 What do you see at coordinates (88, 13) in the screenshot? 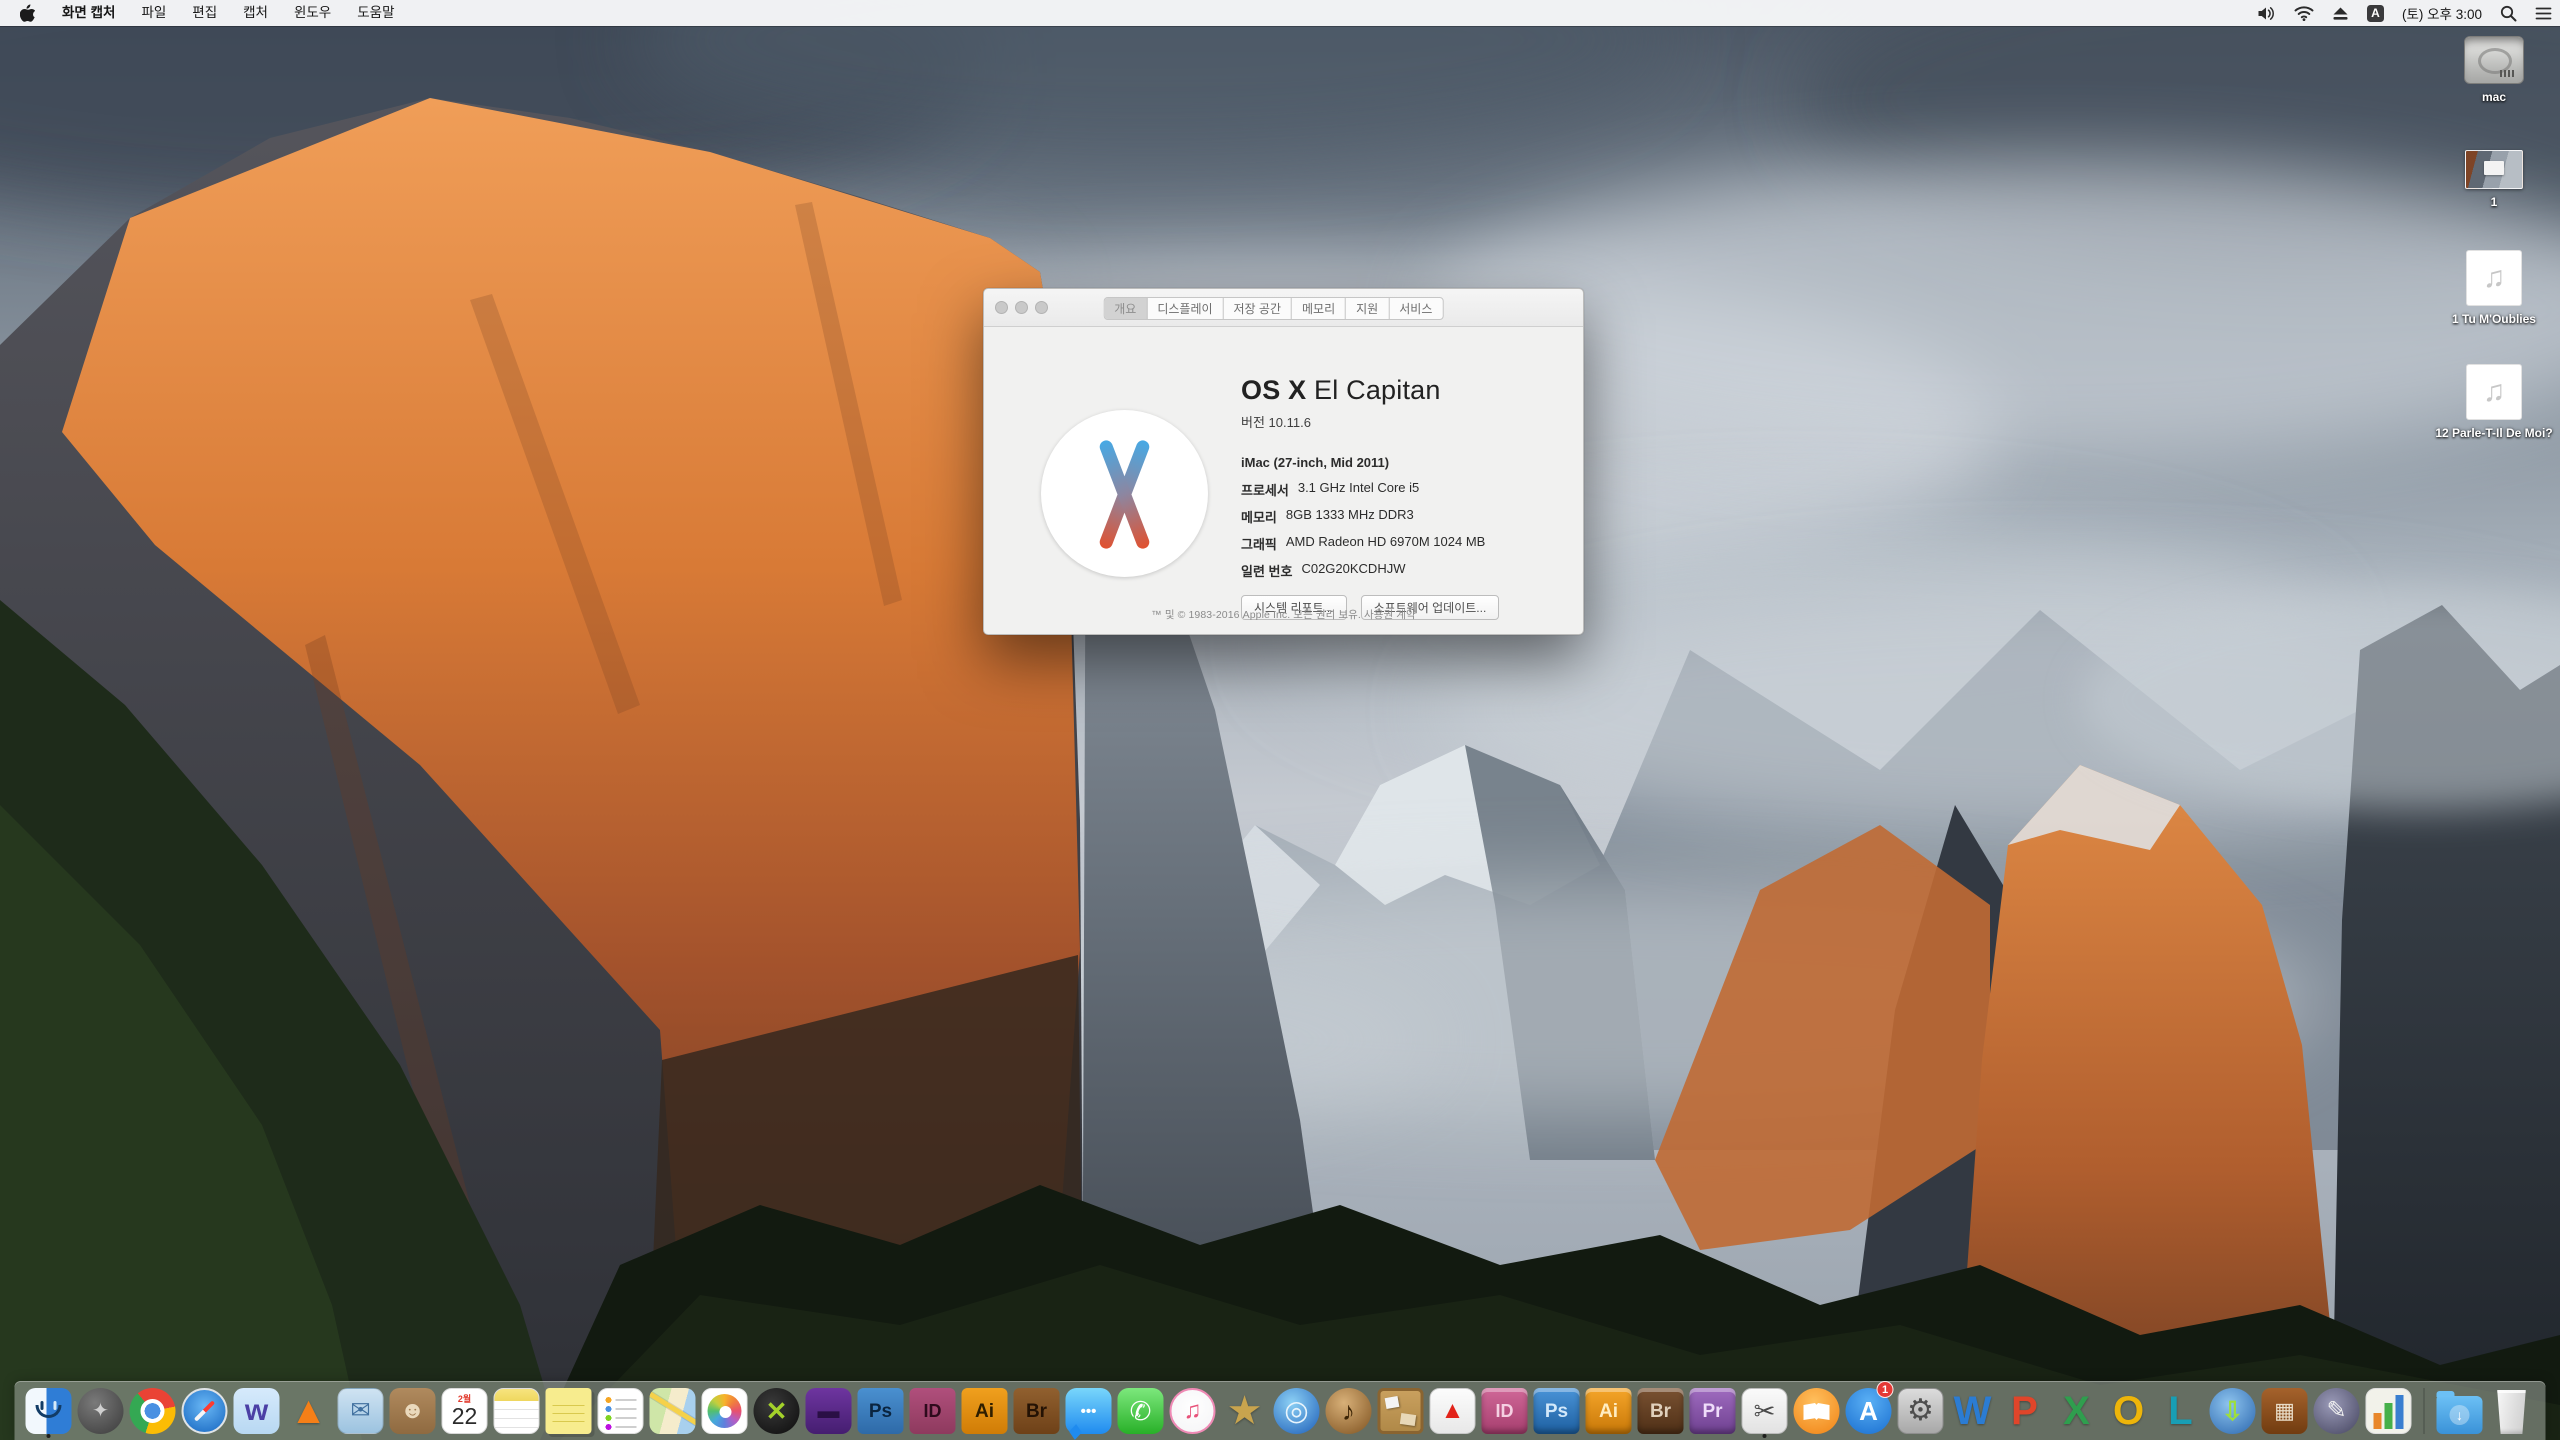
I see `menu-app-name: 화면 캡처` at bounding box center [88, 13].